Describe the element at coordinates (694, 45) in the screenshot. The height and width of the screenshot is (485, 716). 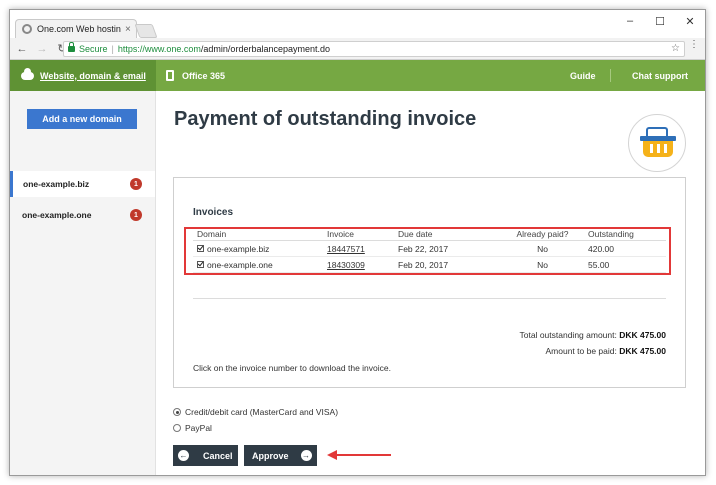
I see `browser-menu-icon: ⋮` at that location.